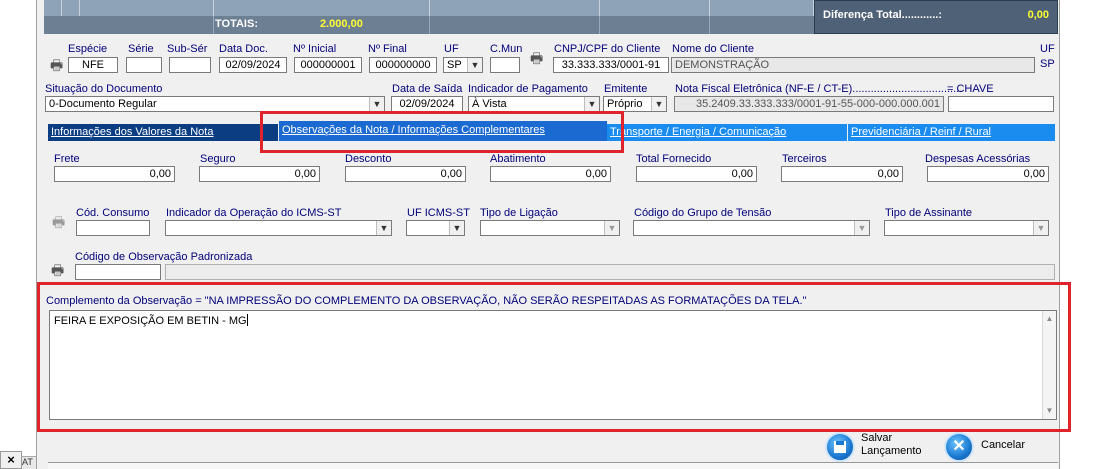 The width and height of the screenshot is (1109, 469). Describe the element at coordinates (966, 228) in the screenshot. I see `tipo-assinante-select: ▼` at that location.